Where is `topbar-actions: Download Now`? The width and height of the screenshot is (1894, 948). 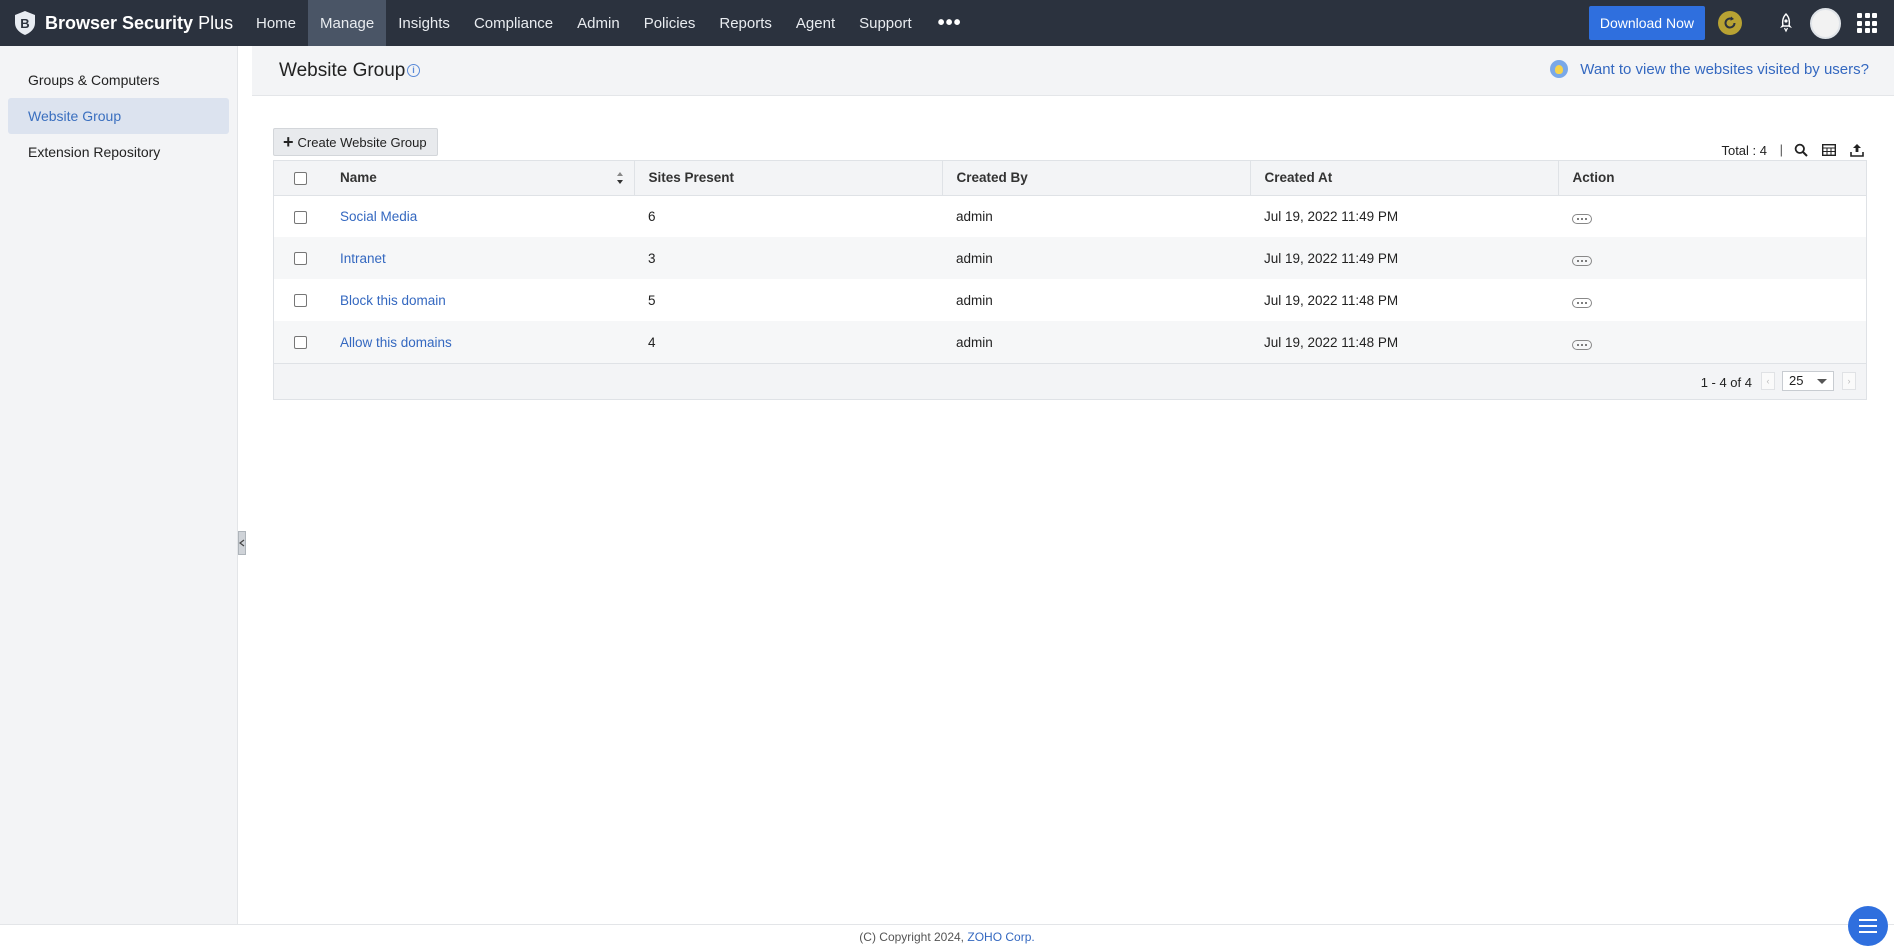
topbar-actions: Download Now is located at coordinates (1741, 23).